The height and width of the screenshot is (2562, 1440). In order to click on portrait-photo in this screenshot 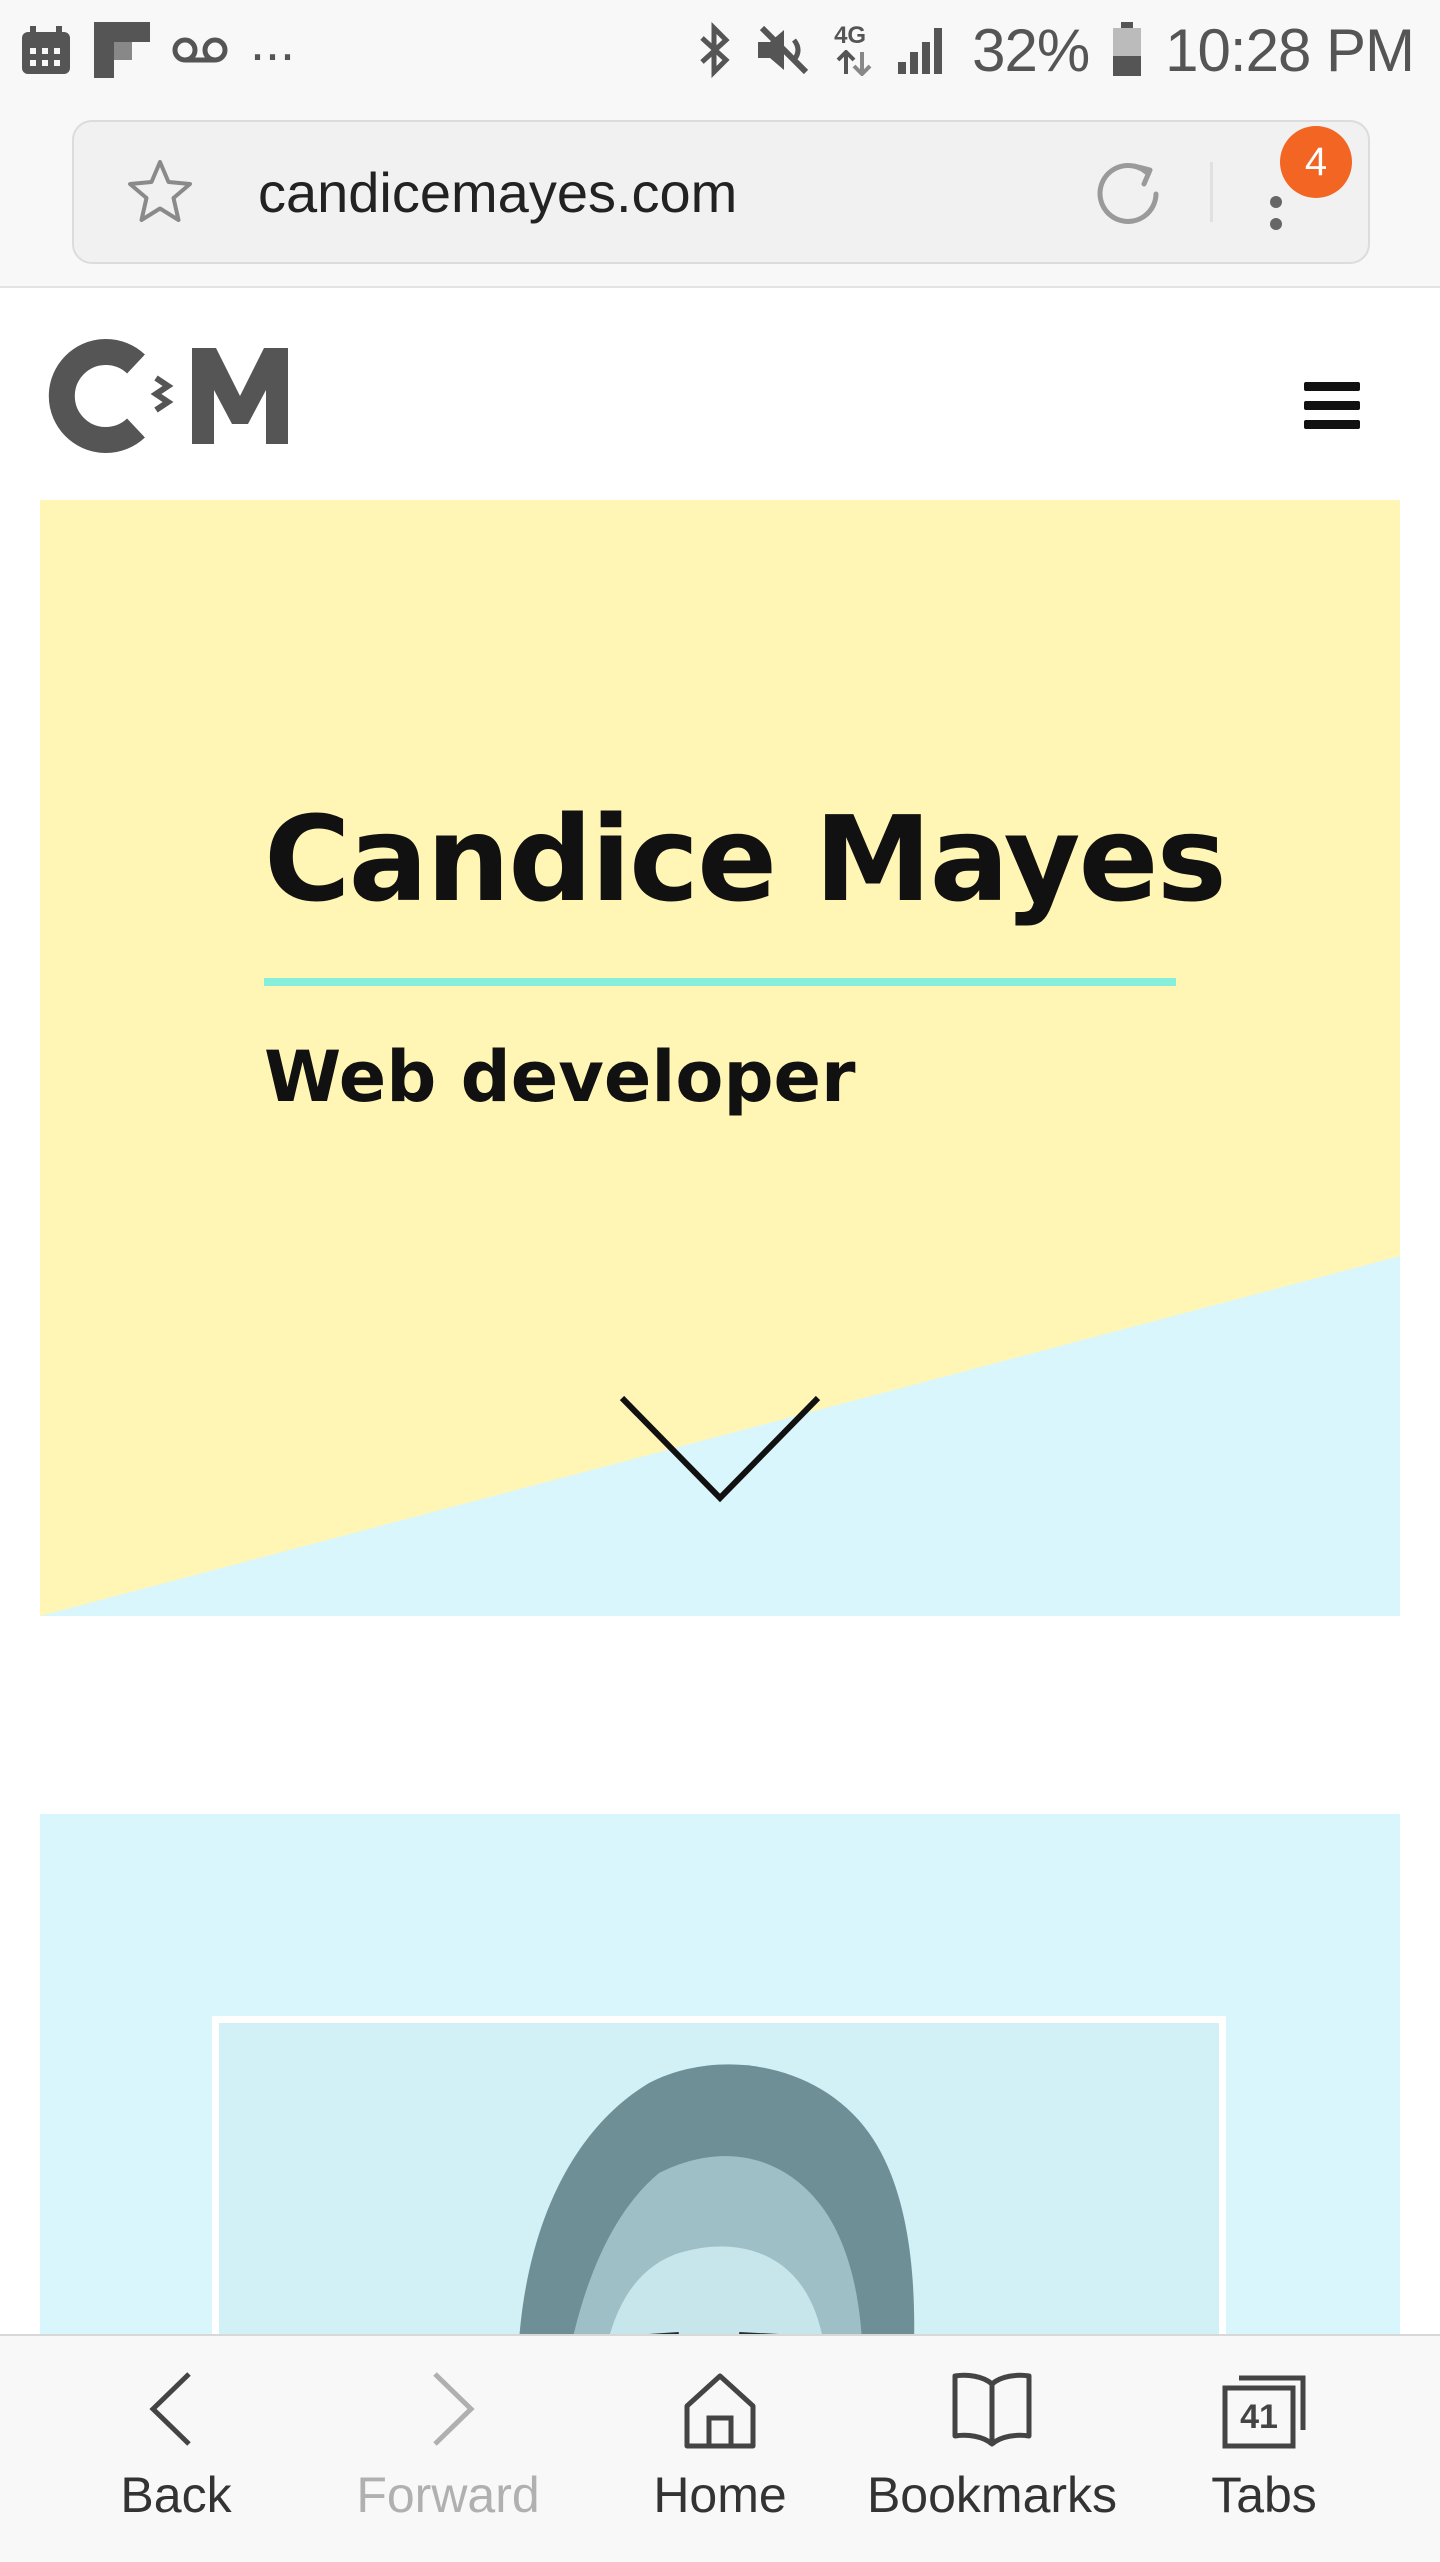, I will do `click(719, 2178)`.